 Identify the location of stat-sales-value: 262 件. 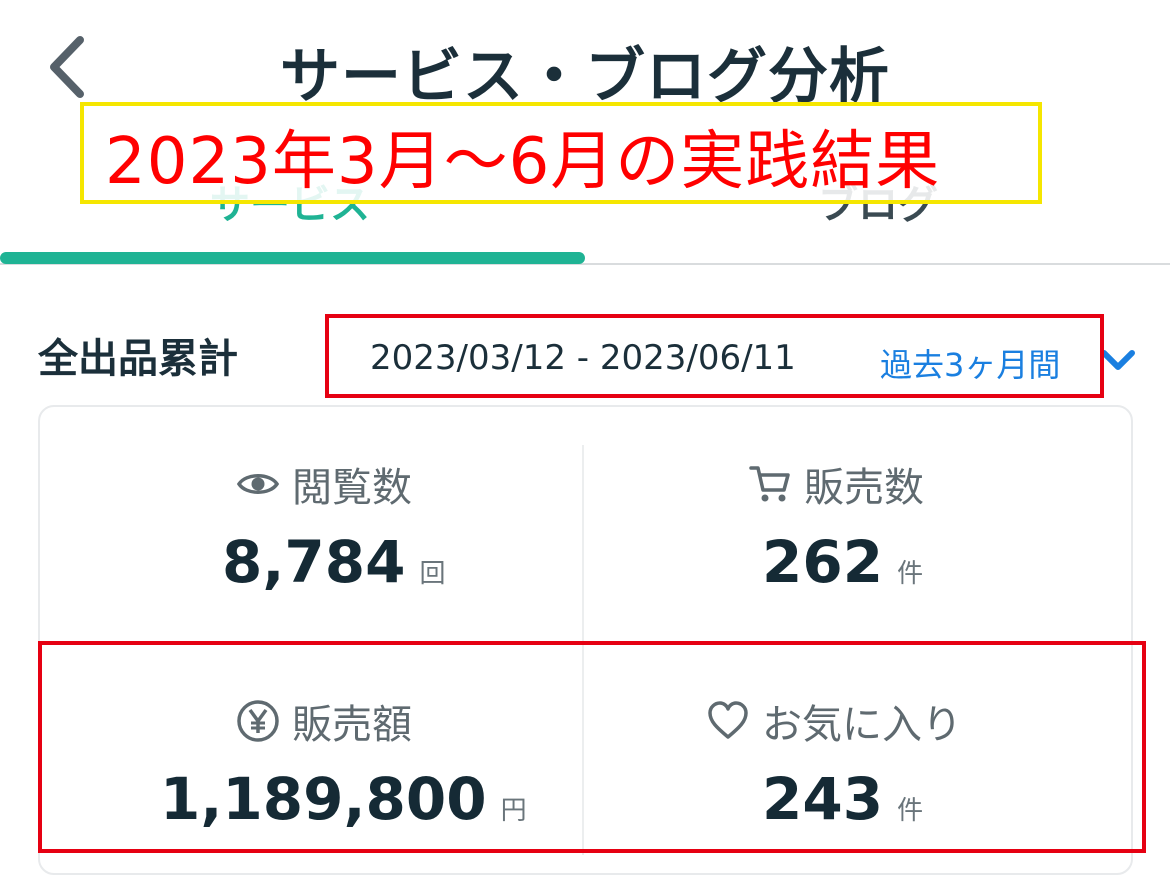
(842, 562).